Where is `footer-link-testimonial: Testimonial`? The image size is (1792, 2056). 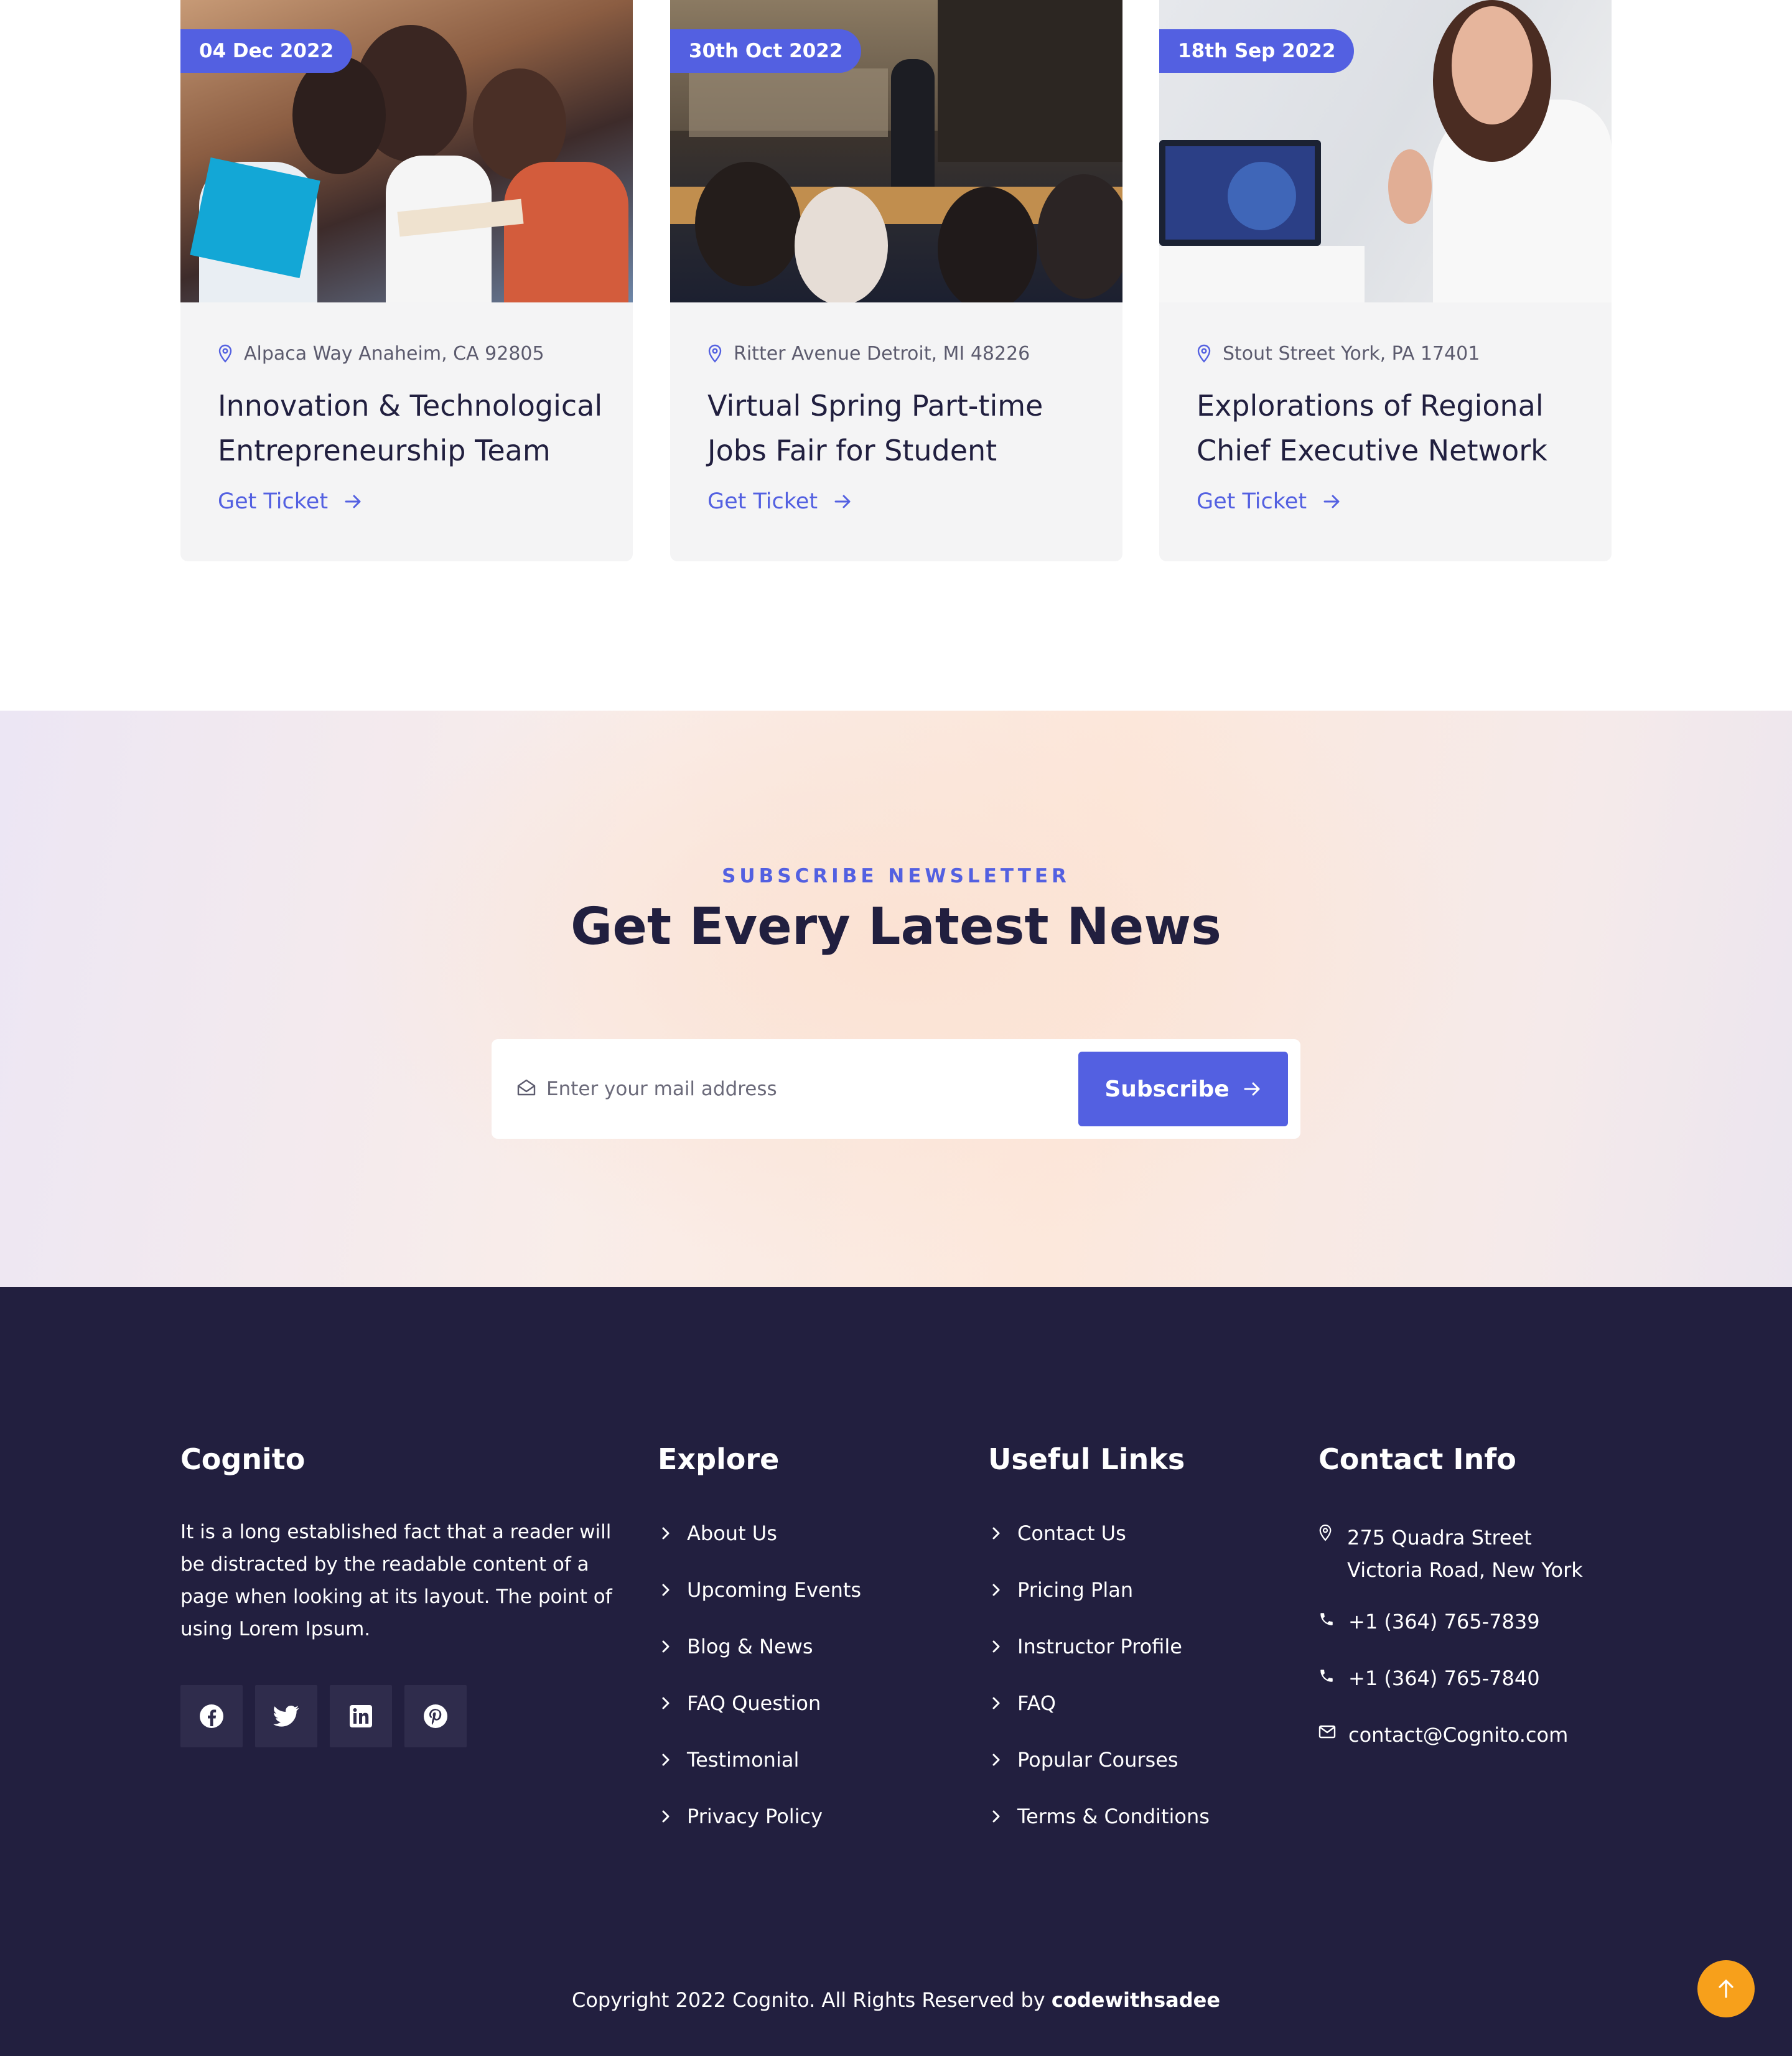 footer-link-testimonial: Testimonial is located at coordinates (761, 1777).